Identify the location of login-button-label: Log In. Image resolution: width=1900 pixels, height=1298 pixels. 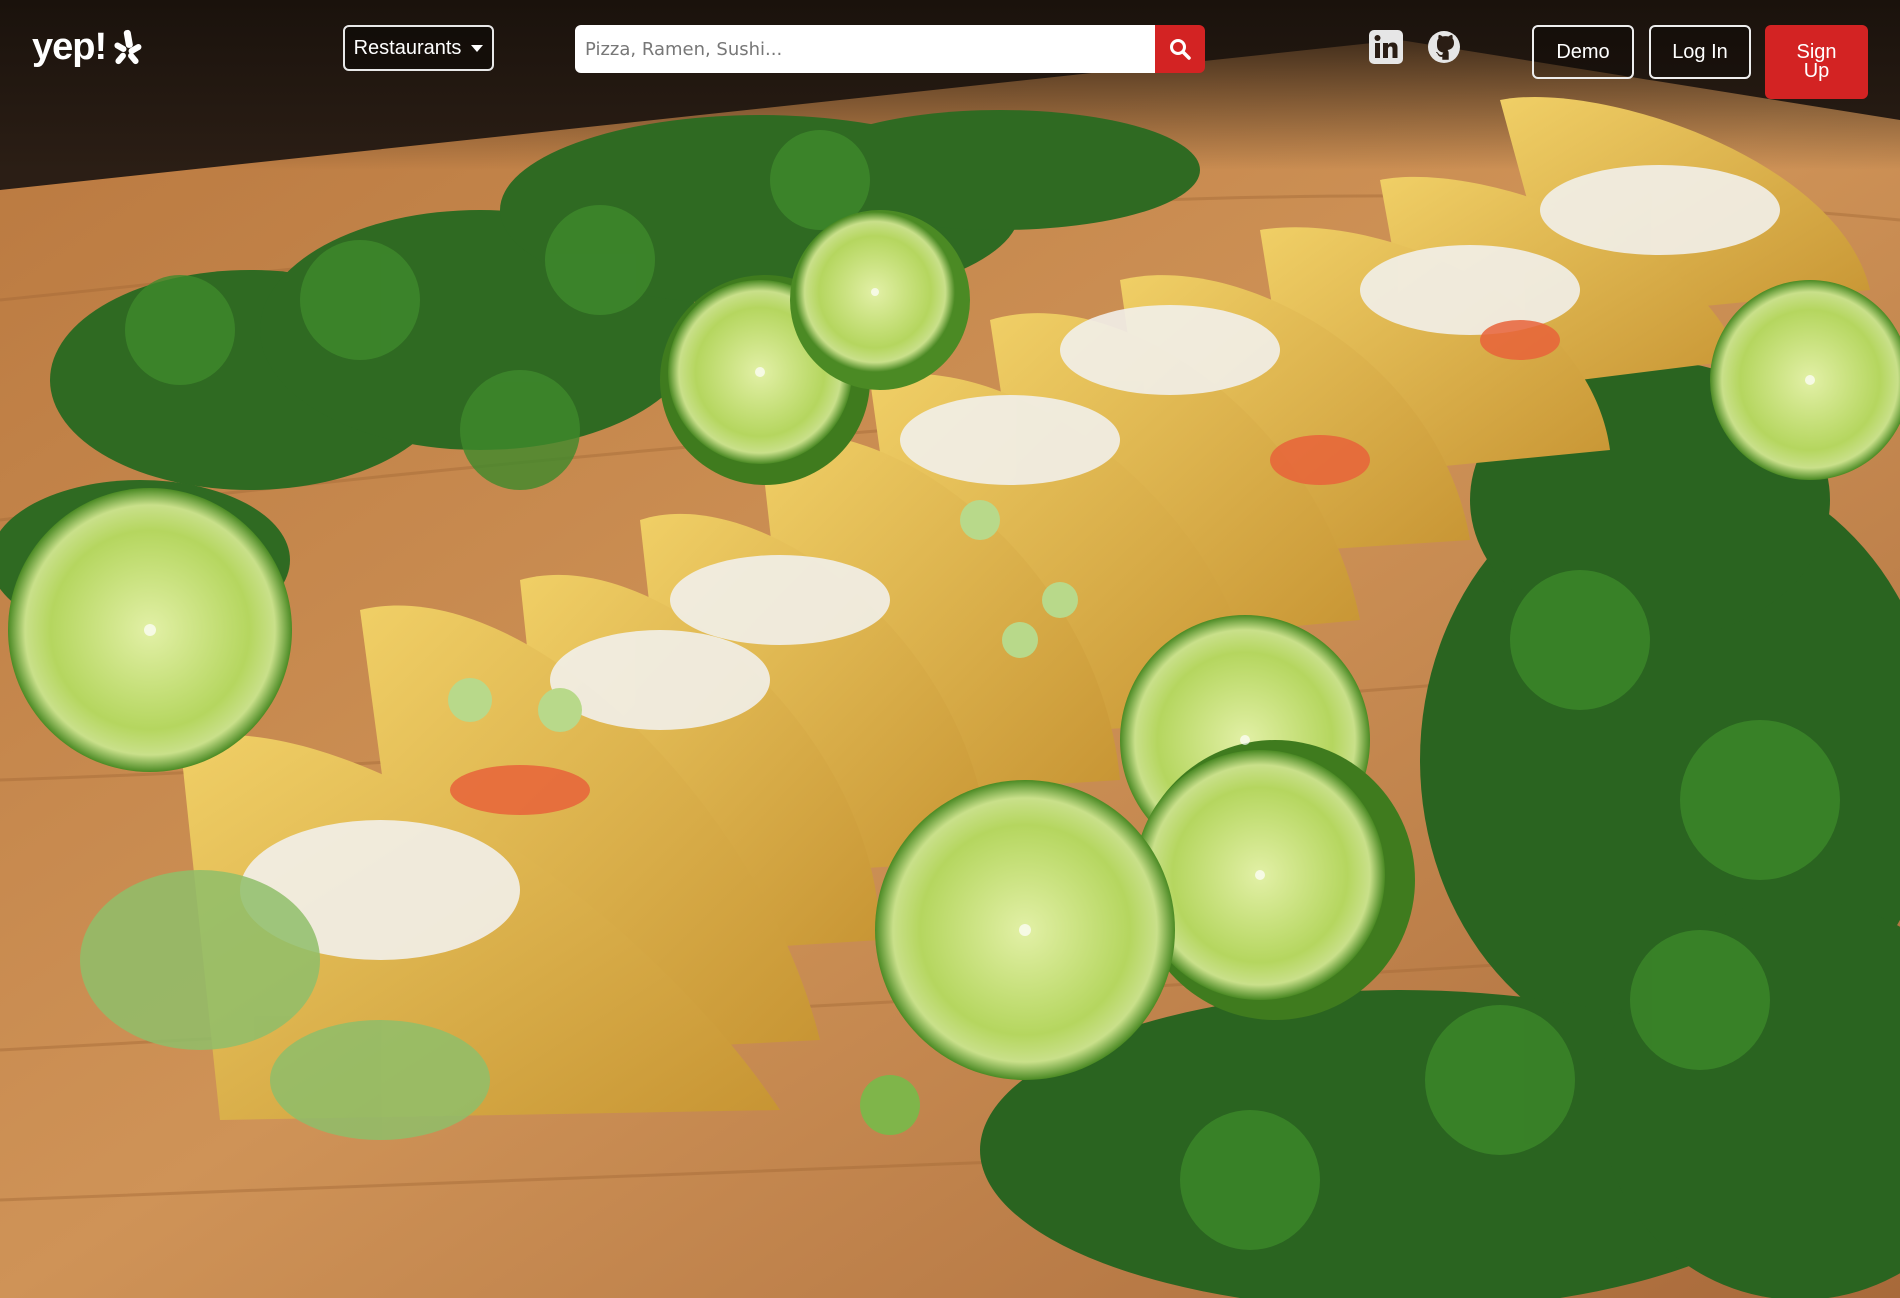
(1700, 51).